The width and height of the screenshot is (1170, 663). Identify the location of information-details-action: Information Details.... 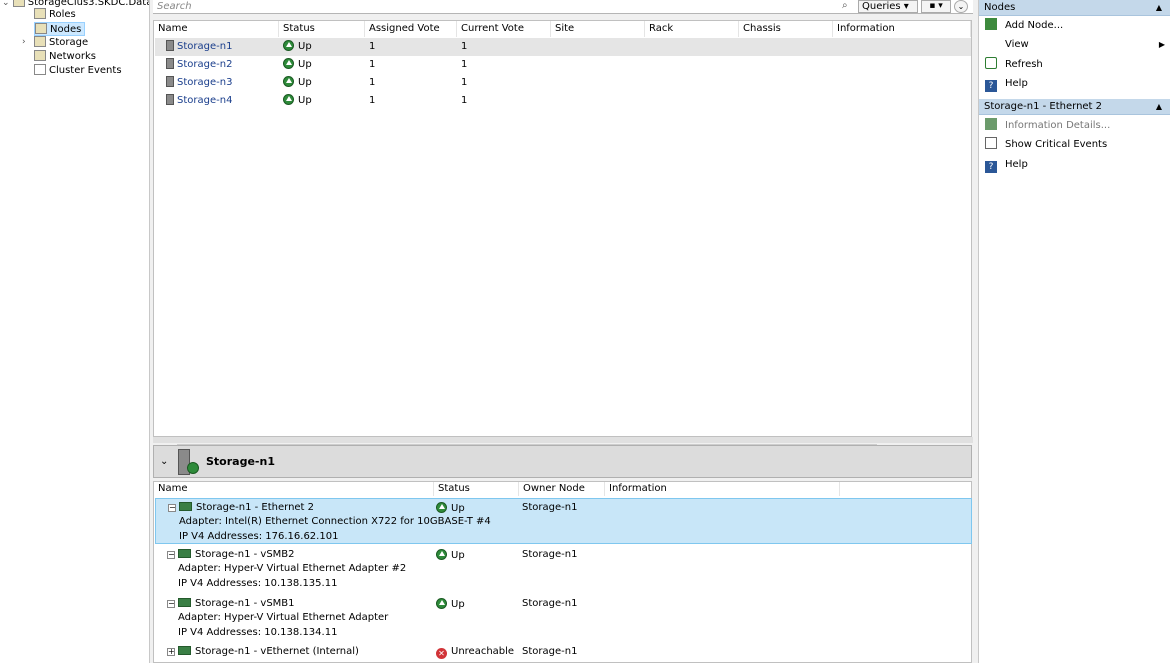
(1075, 126).